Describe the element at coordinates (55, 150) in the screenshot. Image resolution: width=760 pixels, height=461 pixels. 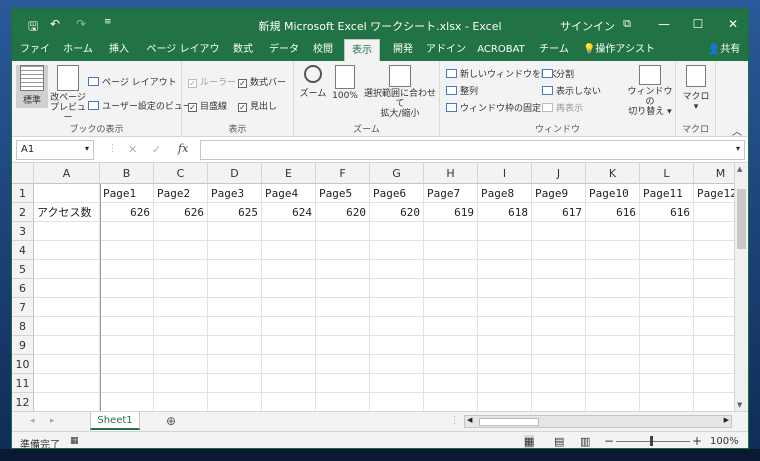
I see `name-box: A1 ▾` at that location.